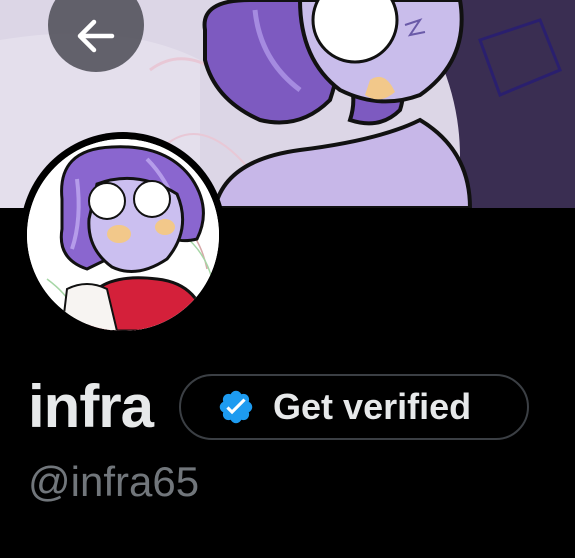 Image resolution: width=575 pixels, height=558 pixels. I want to click on name-row: infra Get verified, so click(279, 407).